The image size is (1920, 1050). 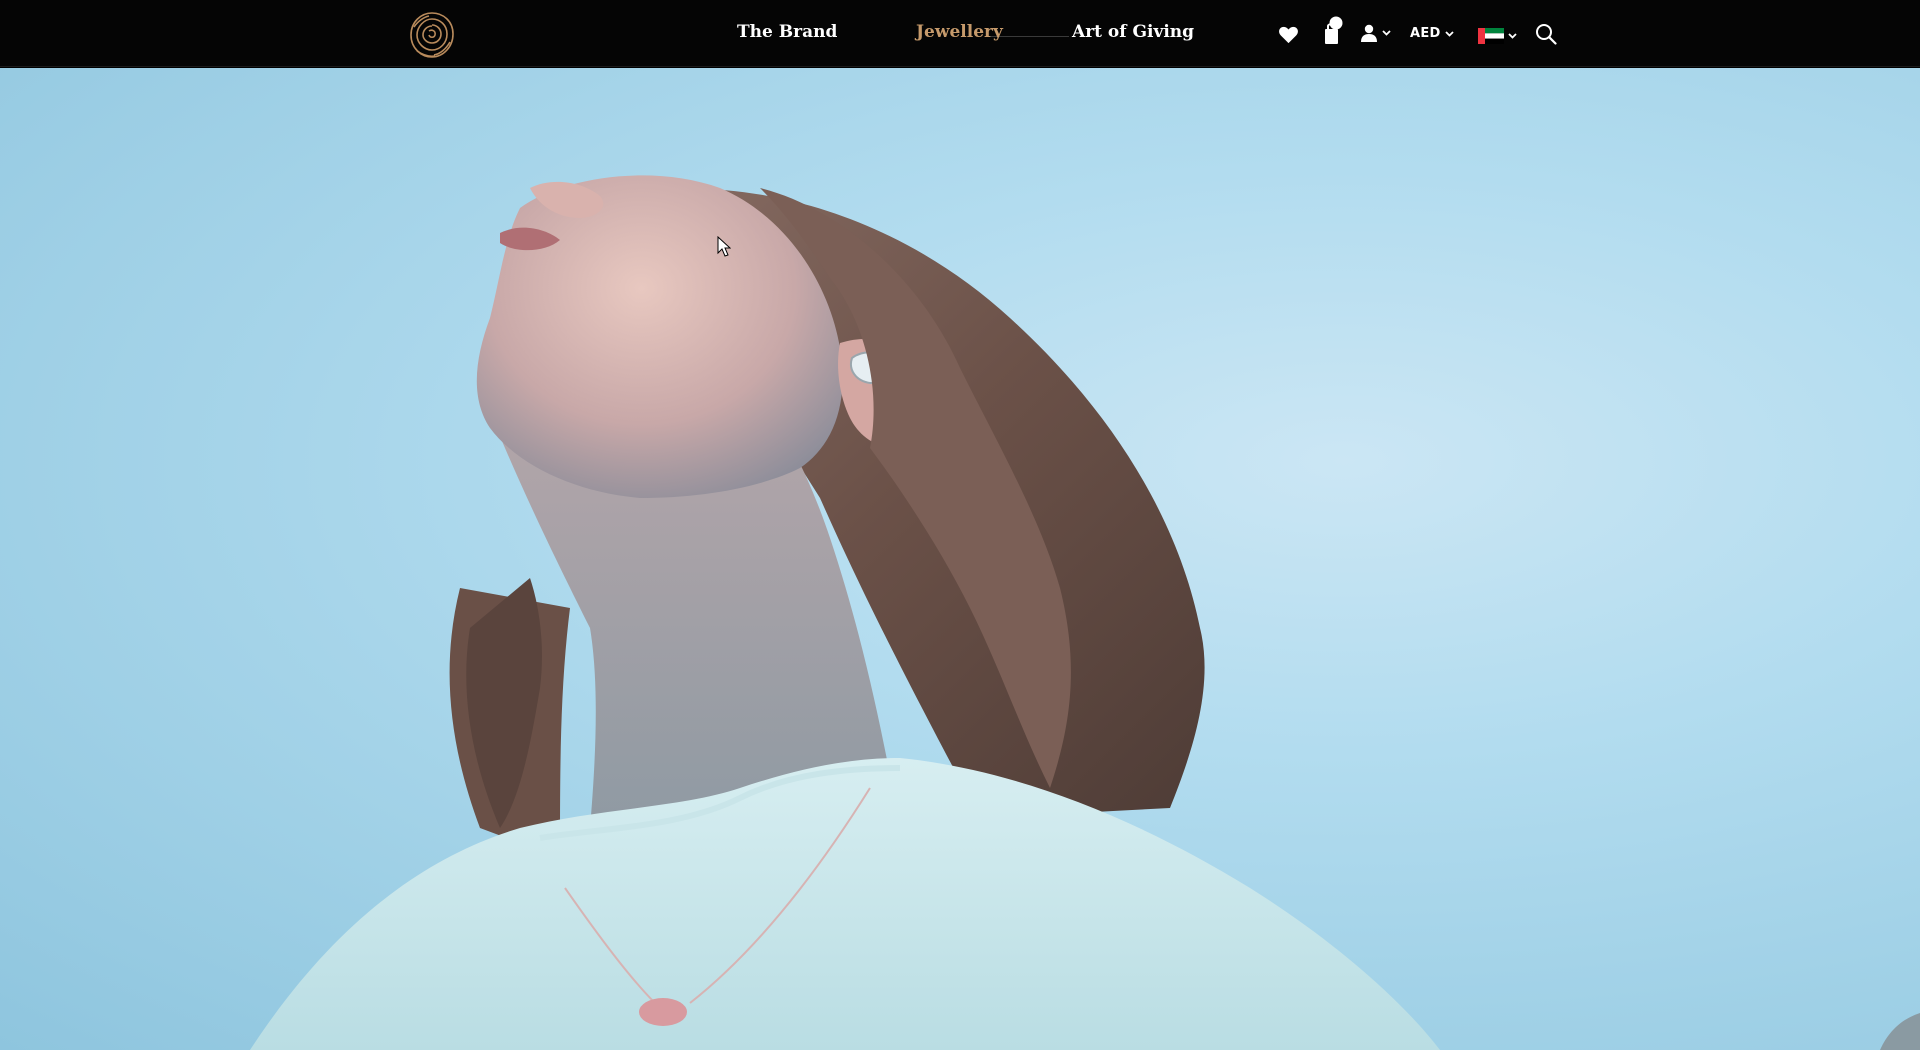 What do you see at coordinates (1288, 34) in the screenshot?
I see `heart-icon` at bounding box center [1288, 34].